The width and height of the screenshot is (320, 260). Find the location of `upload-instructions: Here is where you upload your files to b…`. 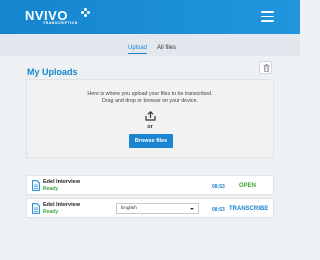

upload-instructions: Here is where you upload your files to b… is located at coordinates (150, 94).